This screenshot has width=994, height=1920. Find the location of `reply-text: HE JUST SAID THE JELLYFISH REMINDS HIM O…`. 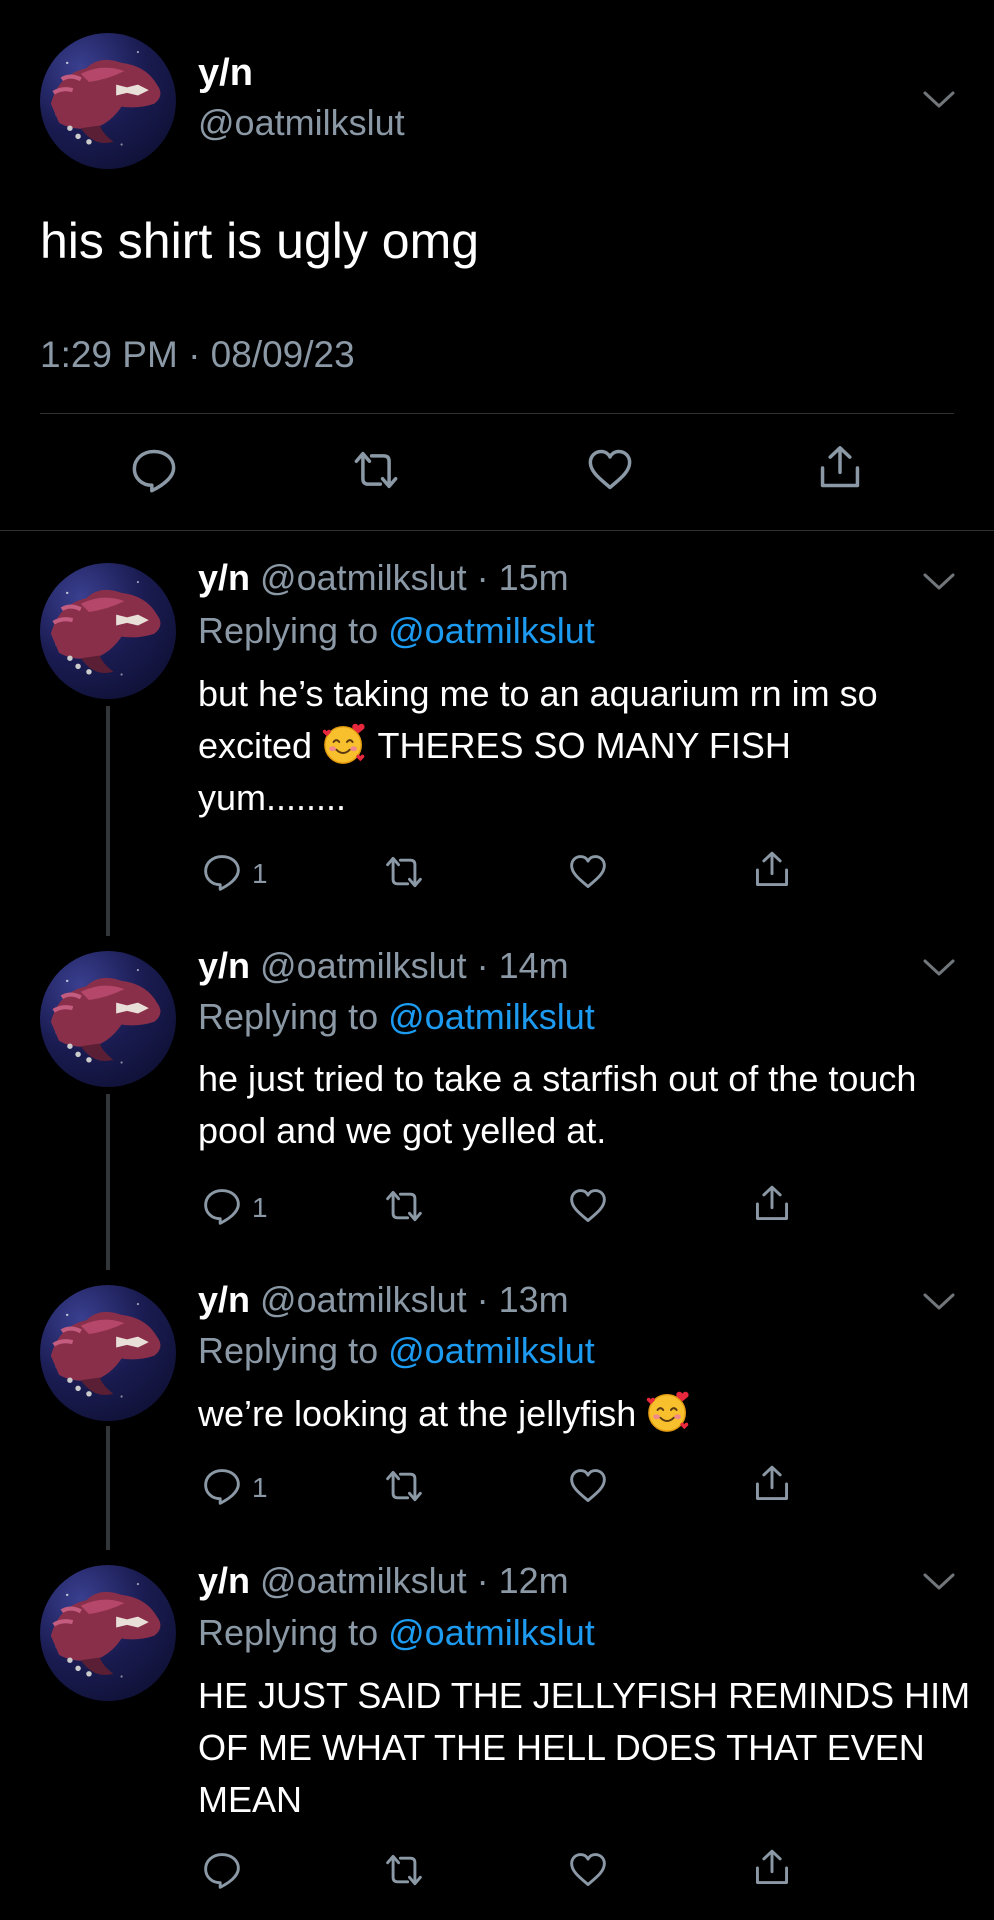

reply-text: HE JUST SAID THE JELLYFISH REMINDS HIM O… is located at coordinates (584, 1747).